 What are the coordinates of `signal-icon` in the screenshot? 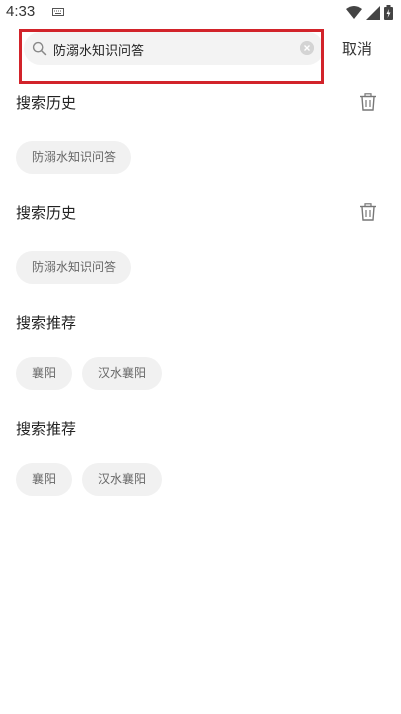 It's located at (373, 12).